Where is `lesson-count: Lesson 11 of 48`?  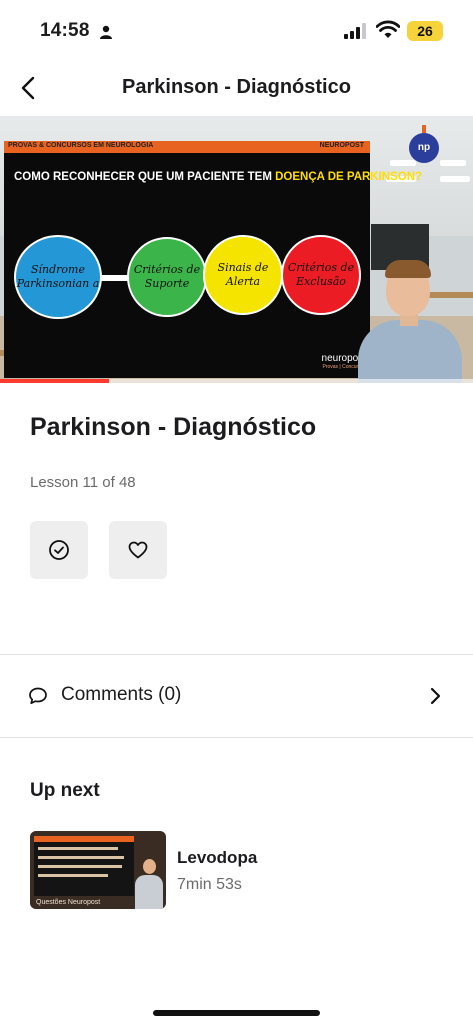 lesson-count: Lesson 11 of 48 is located at coordinates (83, 482).